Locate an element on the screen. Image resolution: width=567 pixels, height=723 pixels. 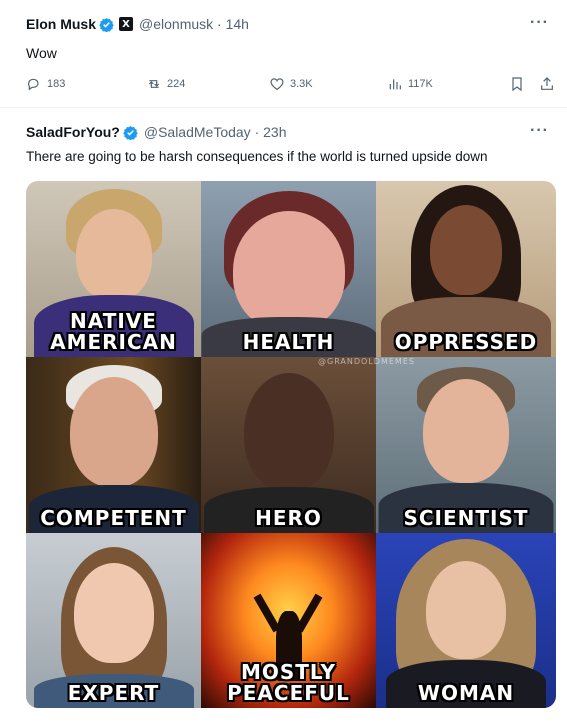
share-icon is located at coordinates (547, 83).